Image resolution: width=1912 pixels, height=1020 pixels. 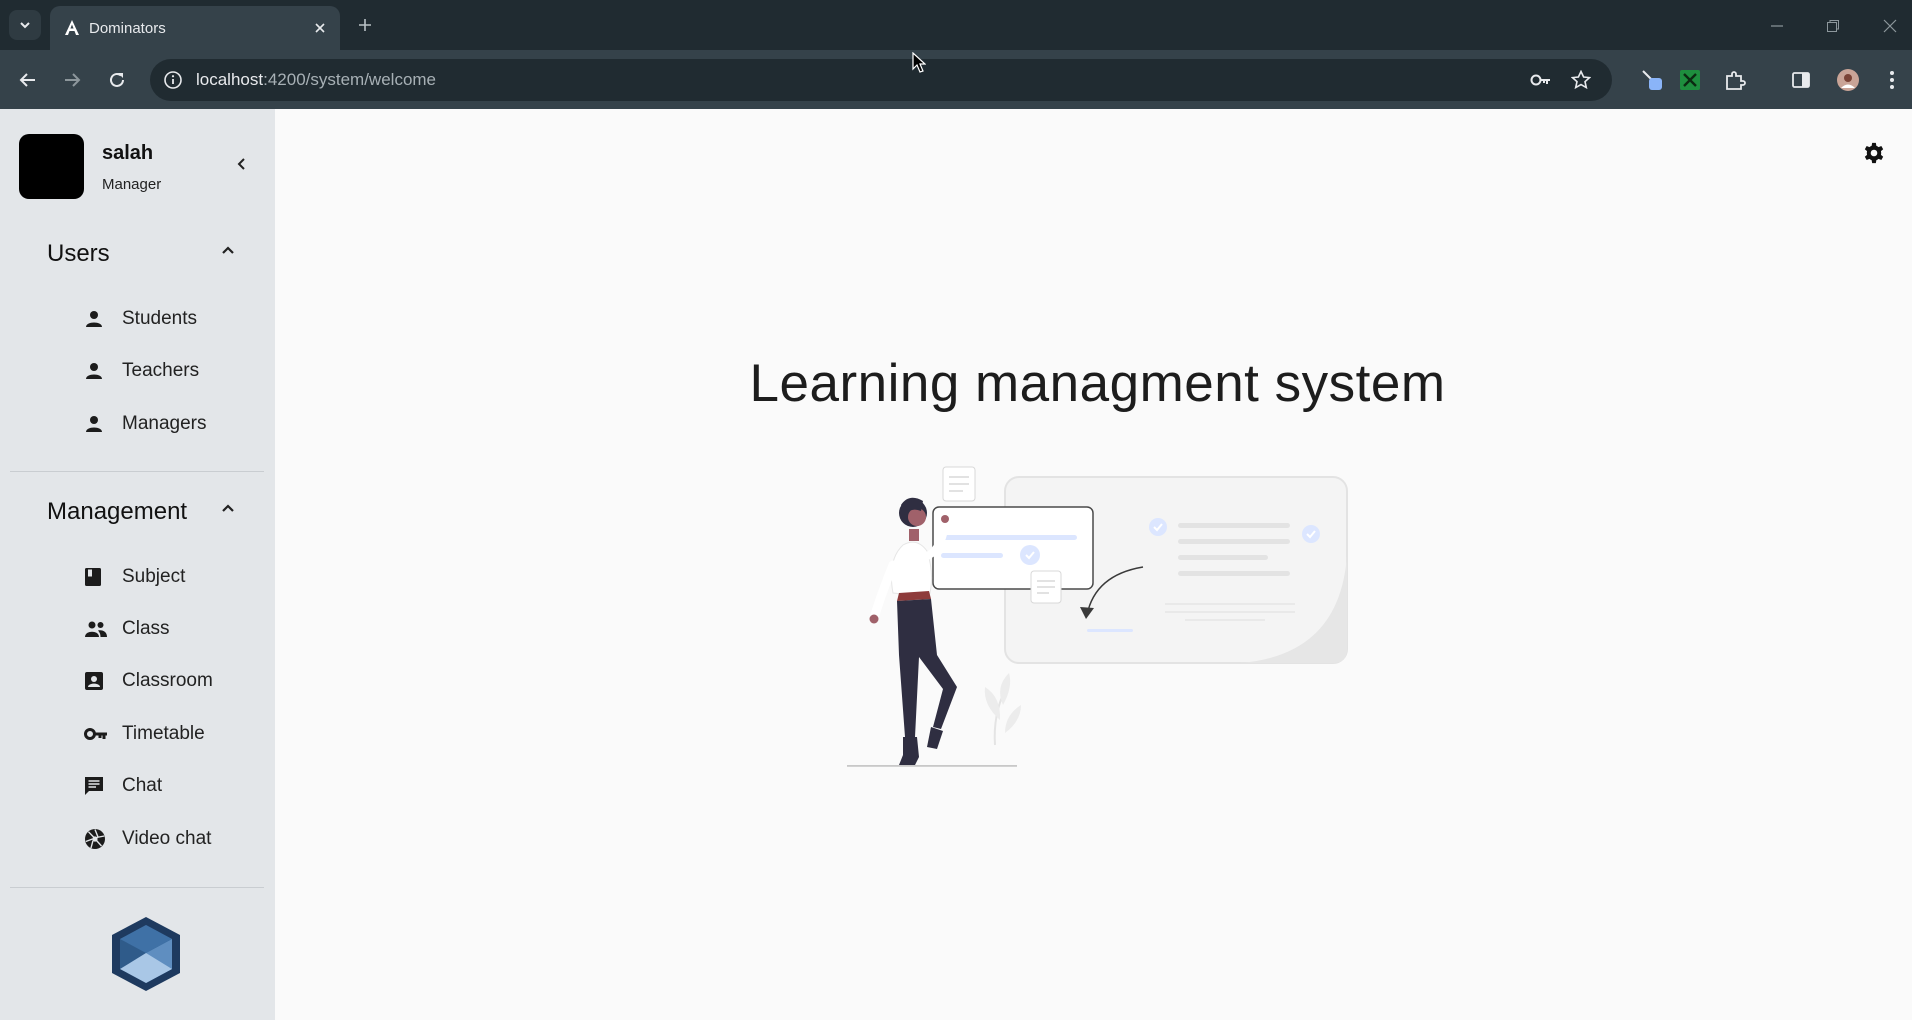 What do you see at coordinates (230, 79) in the screenshot?
I see `url-host: localhost` at bounding box center [230, 79].